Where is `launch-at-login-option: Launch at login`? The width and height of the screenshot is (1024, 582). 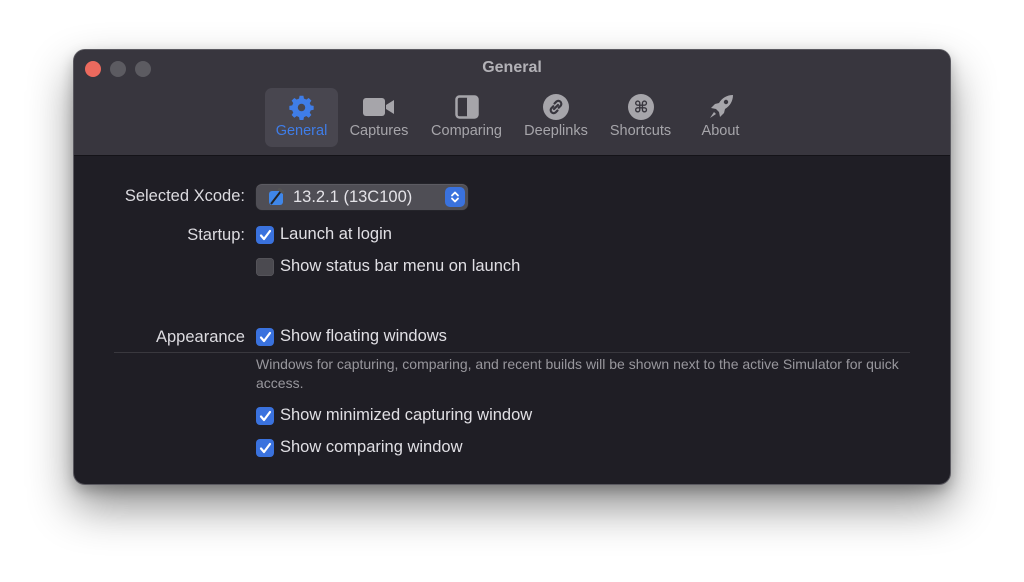
launch-at-login-option: Launch at login is located at coordinates (324, 234).